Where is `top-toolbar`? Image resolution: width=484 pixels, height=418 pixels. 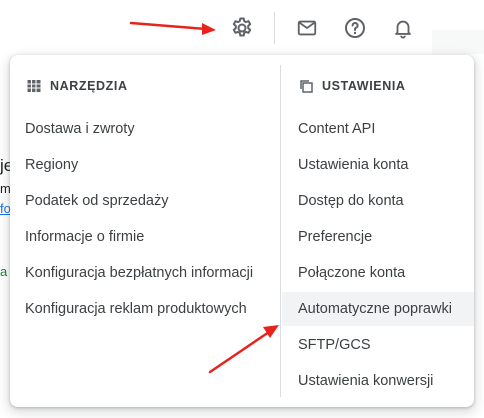 top-toolbar is located at coordinates (242, 28).